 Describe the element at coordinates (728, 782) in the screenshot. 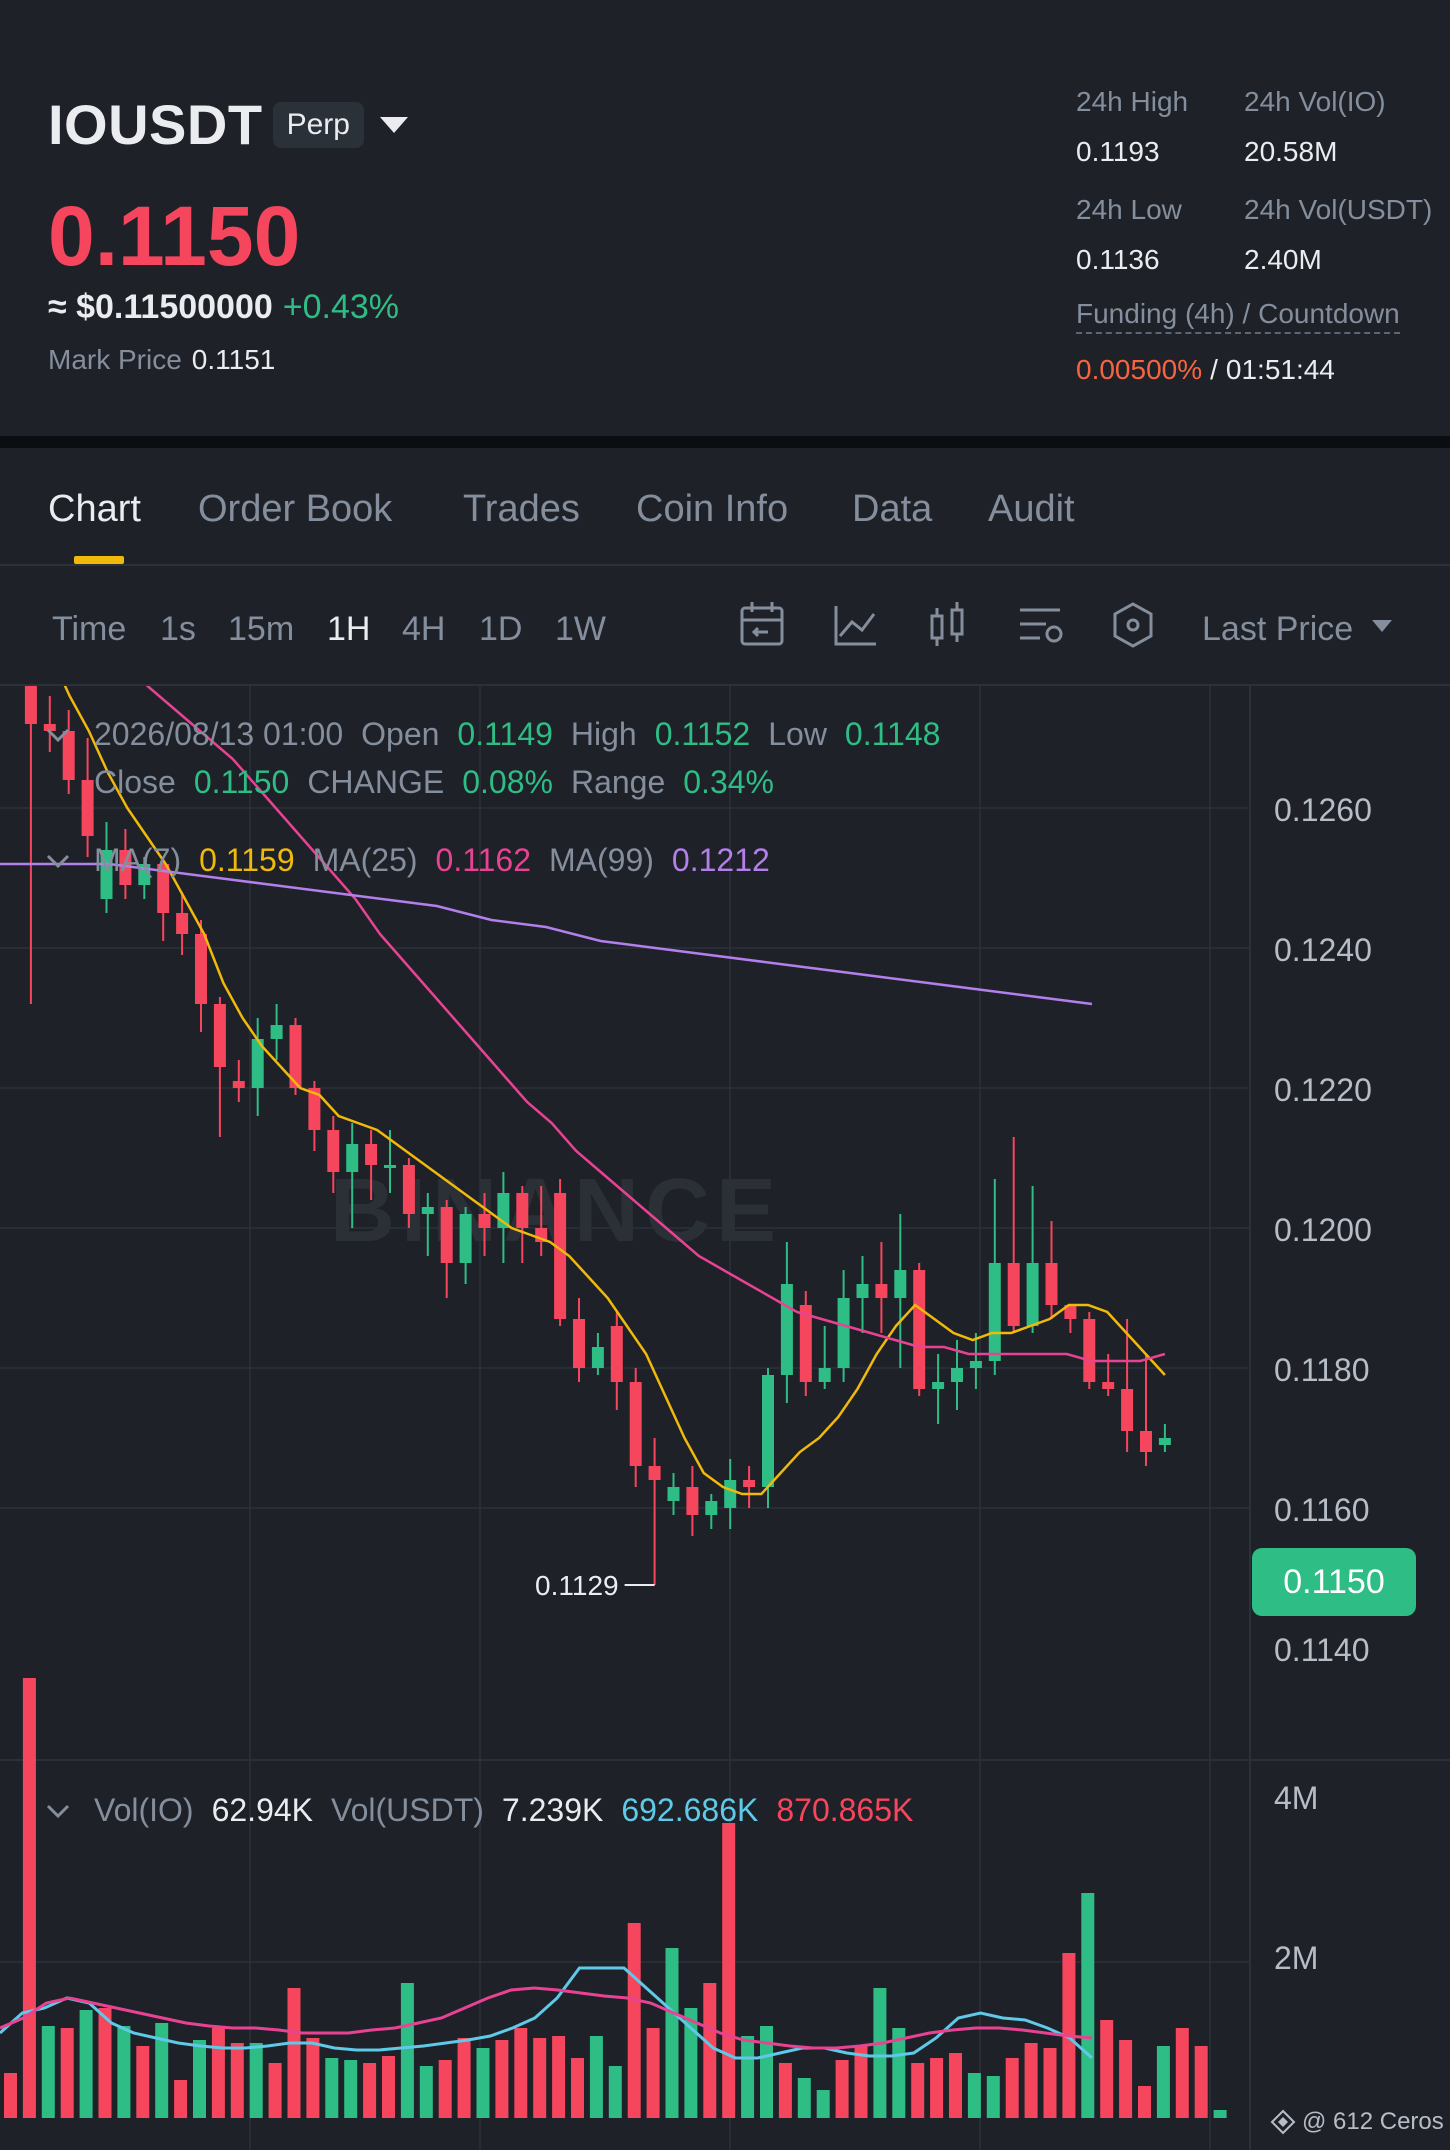

I see `ohlc-range: 0.34%` at that location.